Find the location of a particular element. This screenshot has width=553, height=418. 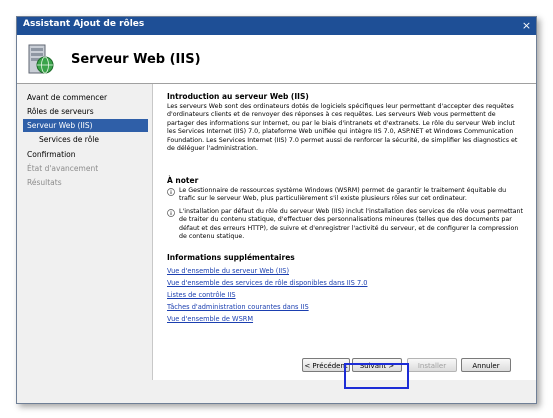

nav-item-web-server: Serveur Web (IIS) is located at coordinates (85, 125).